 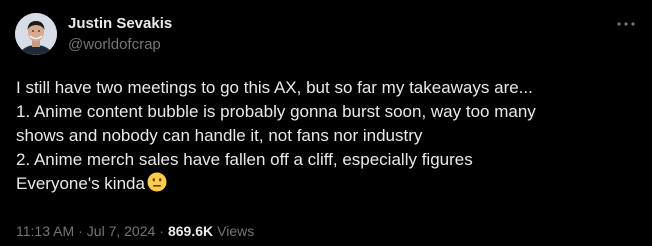 I want to click on tweet-text-line: Everyone's kinda, so click(x=80, y=183).